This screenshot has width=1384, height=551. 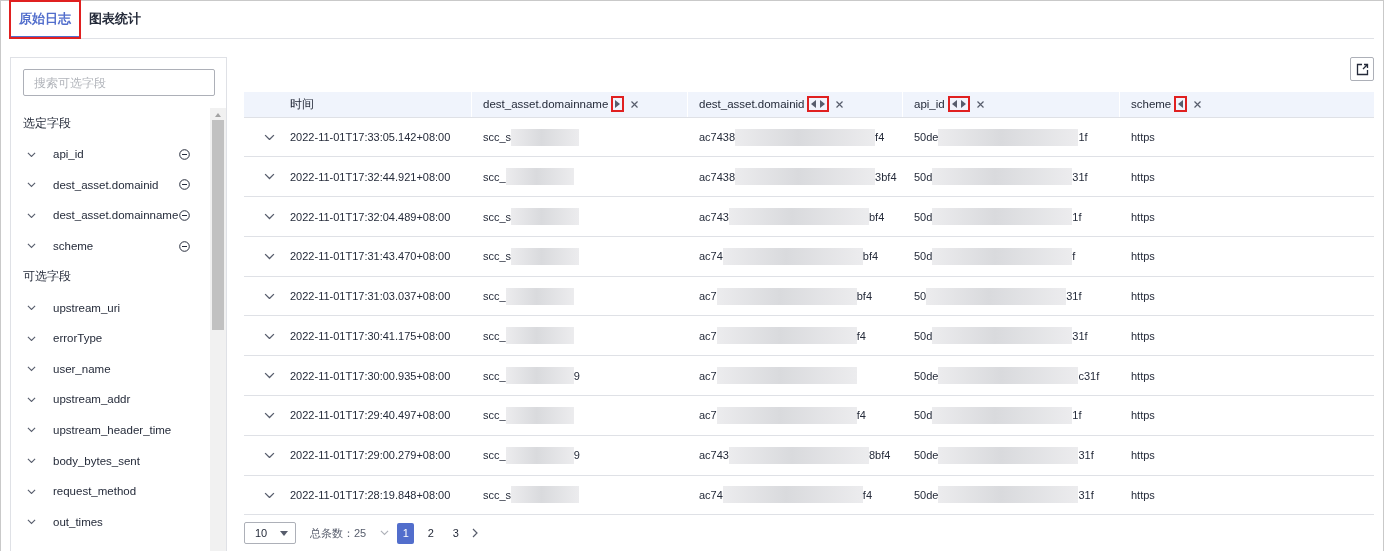 I want to click on export-icon, so click(x=1362, y=69).